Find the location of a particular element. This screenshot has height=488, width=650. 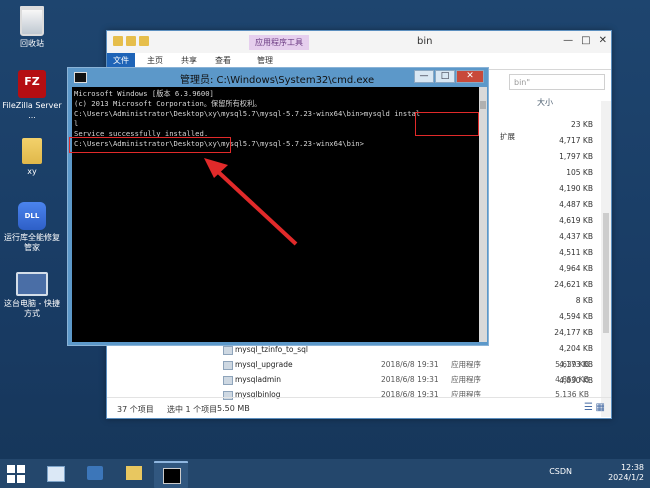

powershell-icon is located at coordinates (95, 473).